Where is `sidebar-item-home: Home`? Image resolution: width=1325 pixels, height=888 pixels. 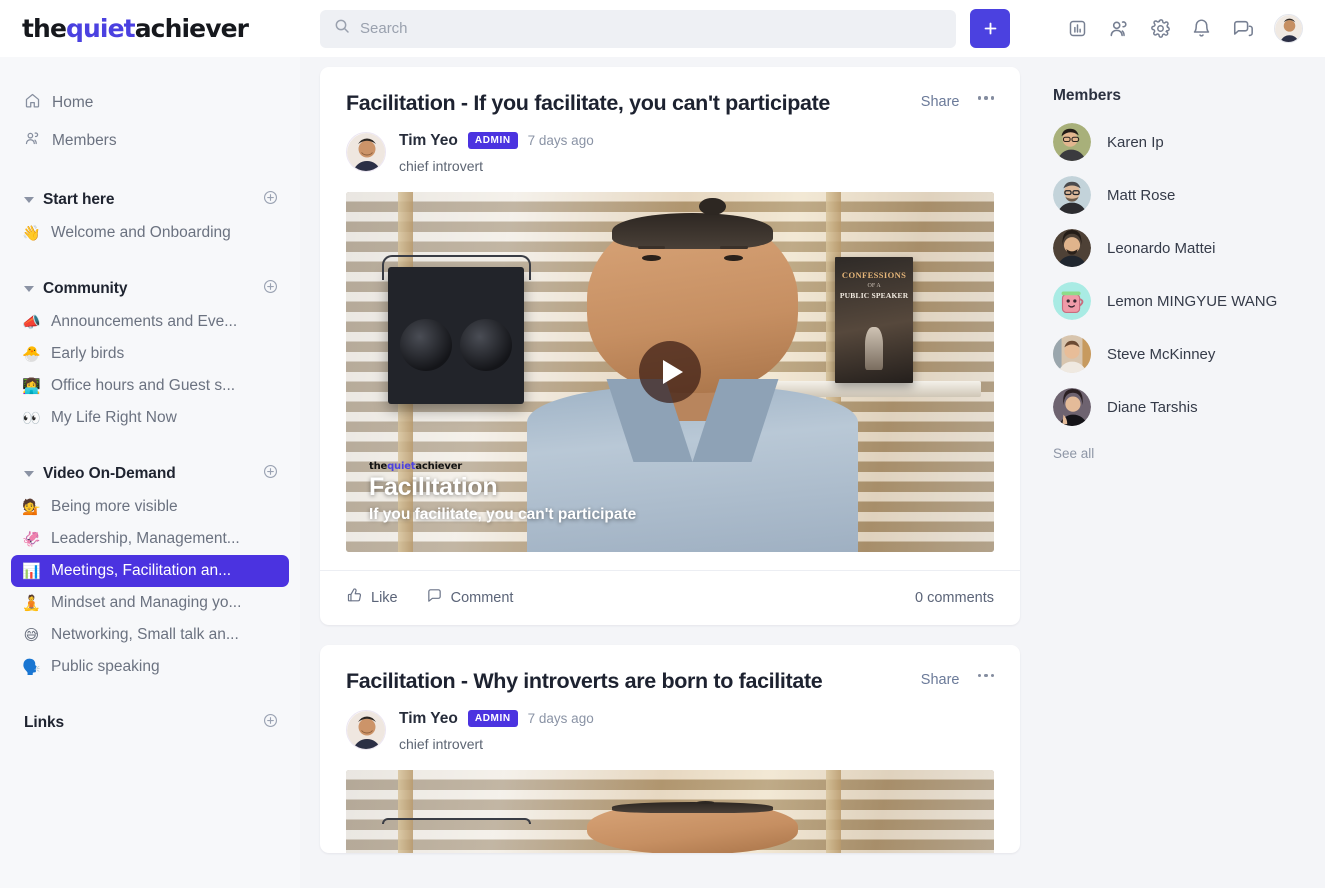
sidebar-item-home: Home is located at coordinates (150, 103).